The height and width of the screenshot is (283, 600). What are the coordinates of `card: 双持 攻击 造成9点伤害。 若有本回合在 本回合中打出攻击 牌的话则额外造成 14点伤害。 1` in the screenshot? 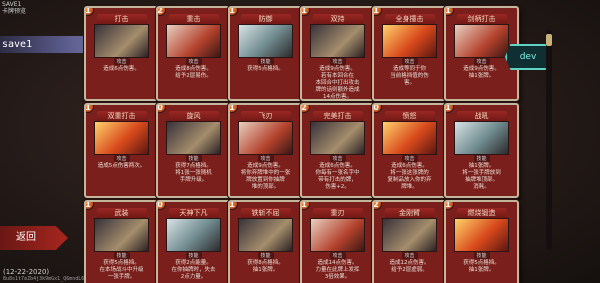 It's located at (337, 53).